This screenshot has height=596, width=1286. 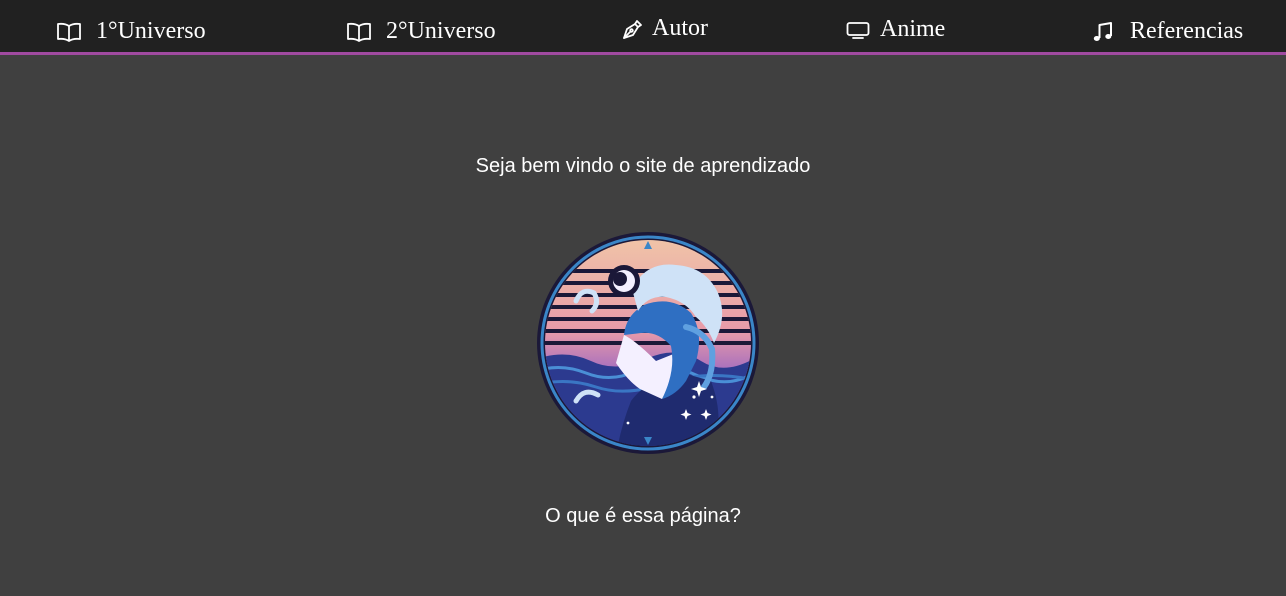 What do you see at coordinates (1103, 32) in the screenshot?
I see `music-icon` at bounding box center [1103, 32].